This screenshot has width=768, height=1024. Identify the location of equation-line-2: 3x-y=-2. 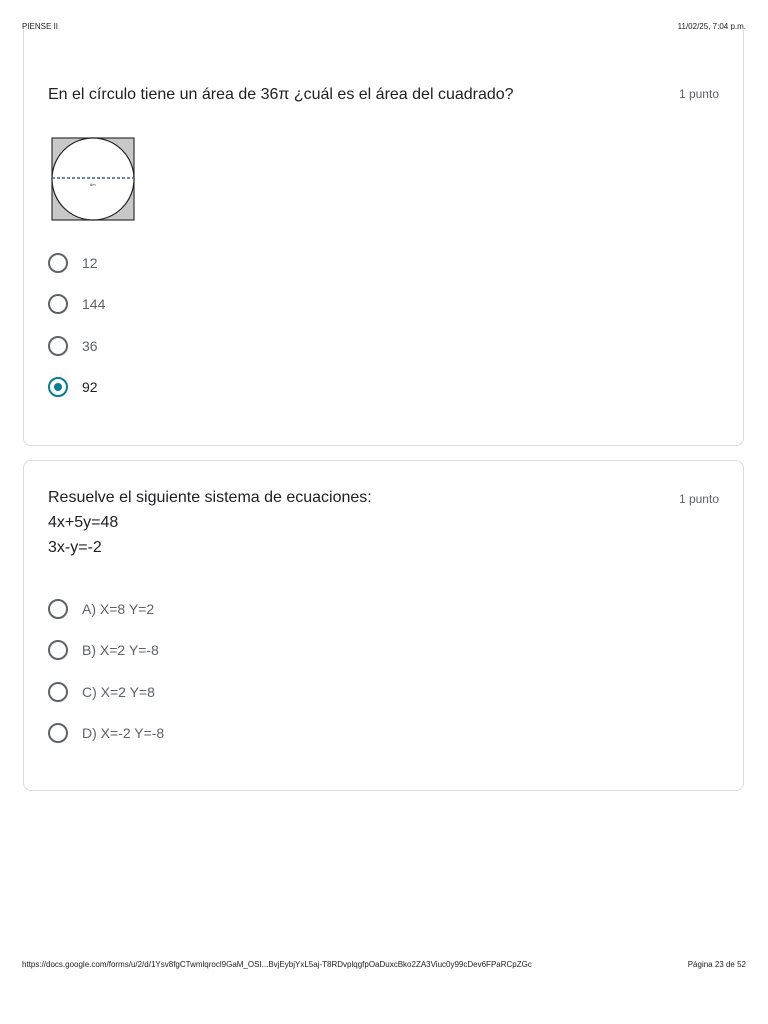
(75, 547).